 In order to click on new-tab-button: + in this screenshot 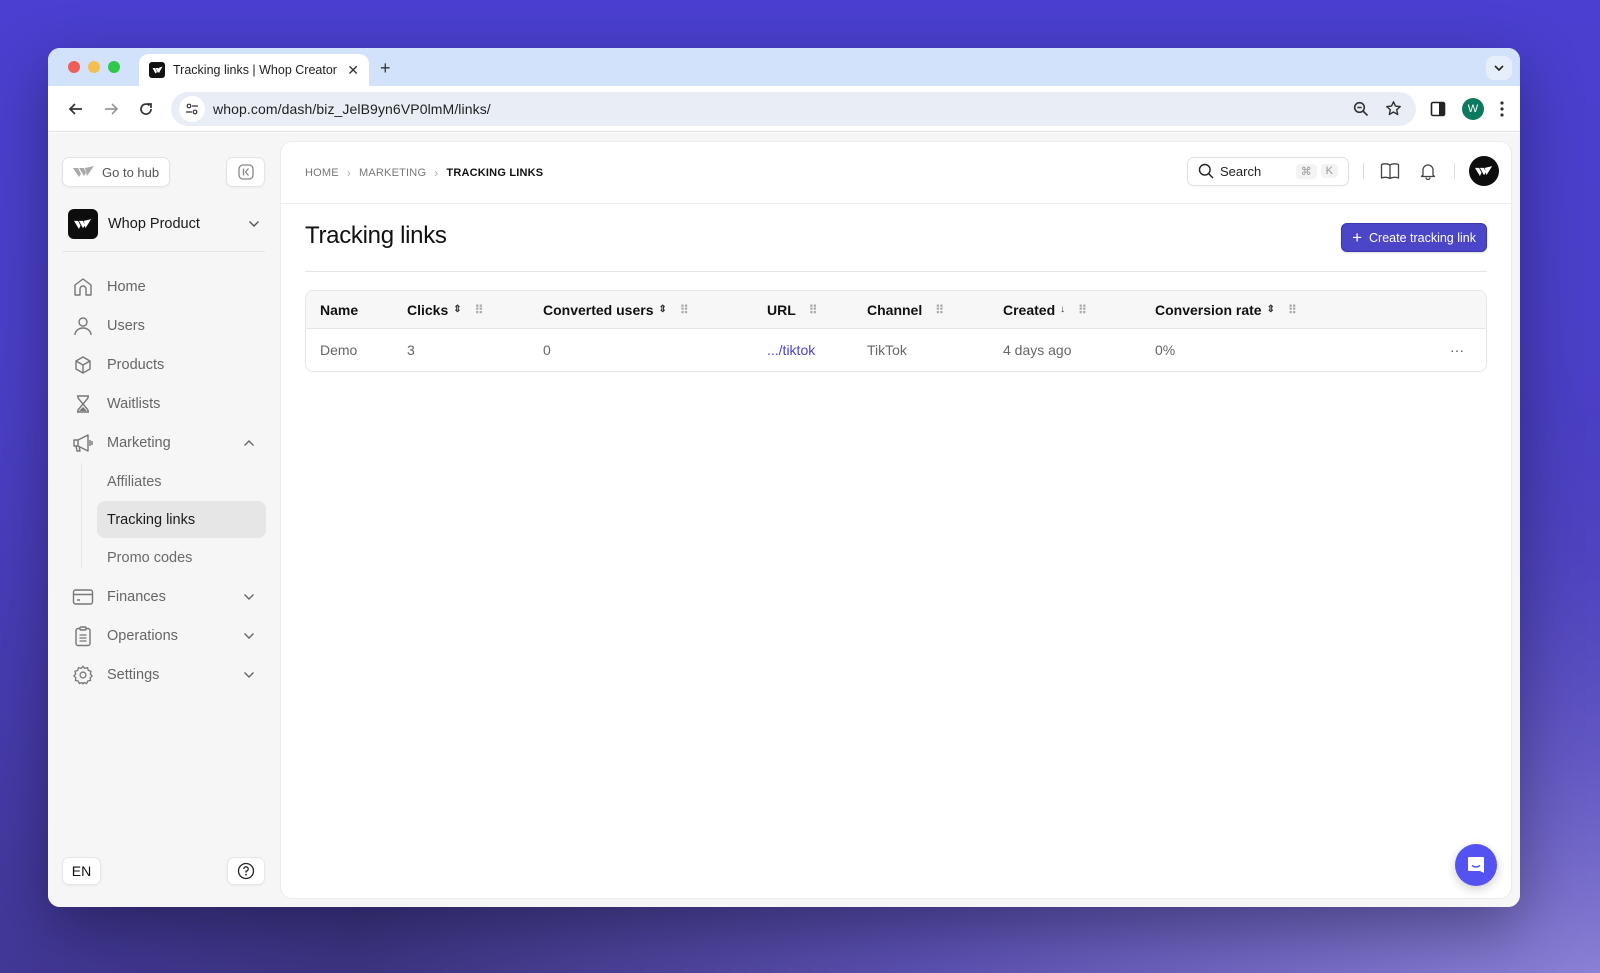, I will do `click(385, 68)`.